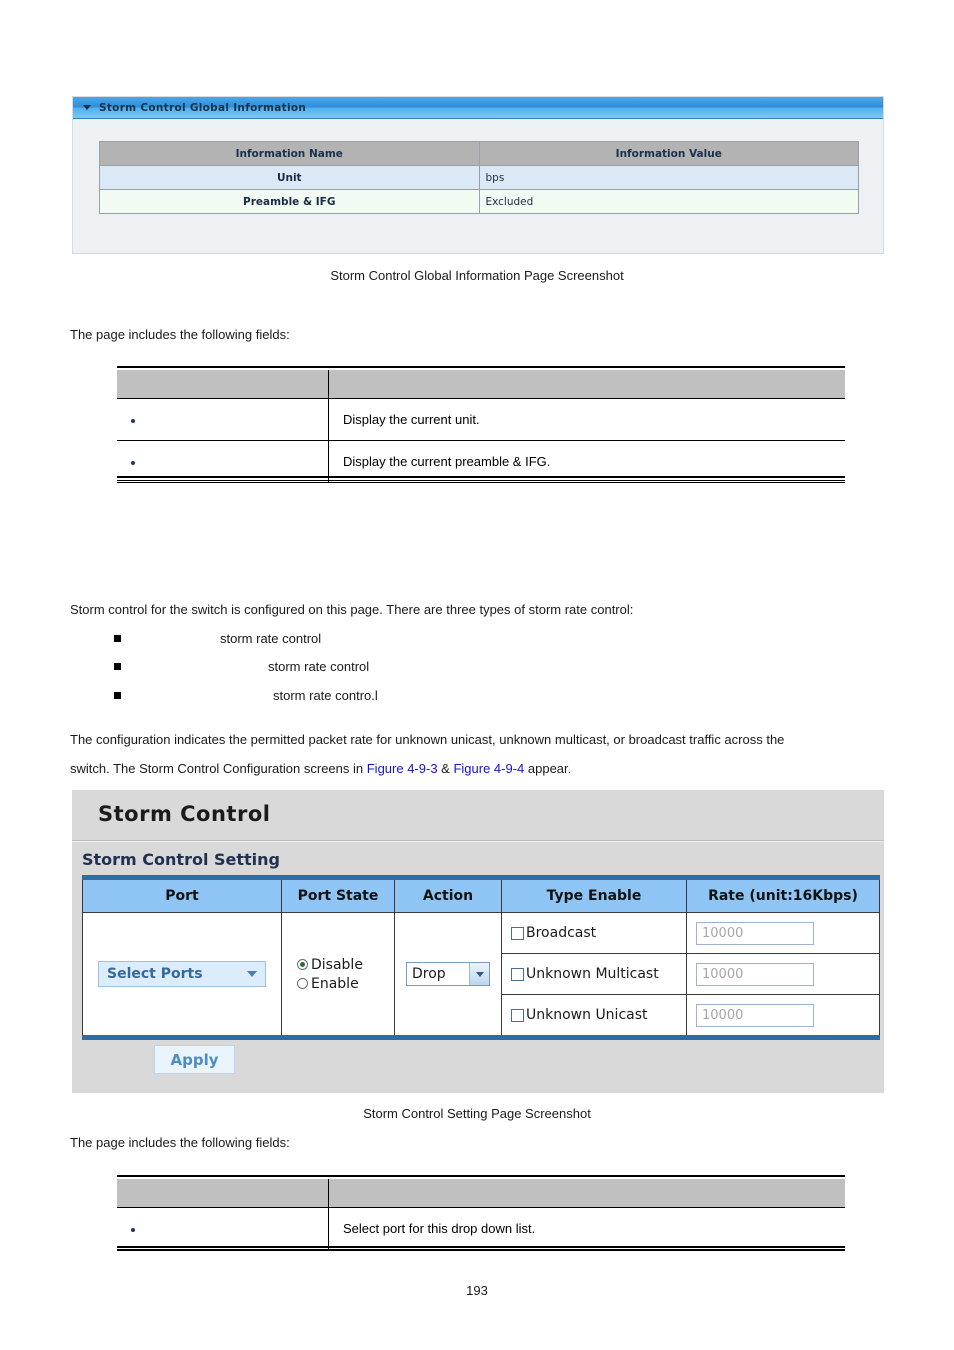 The width and height of the screenshot is (954, 1350). I want to click on cell-port-state: Disable Enable, so click(338, 975).